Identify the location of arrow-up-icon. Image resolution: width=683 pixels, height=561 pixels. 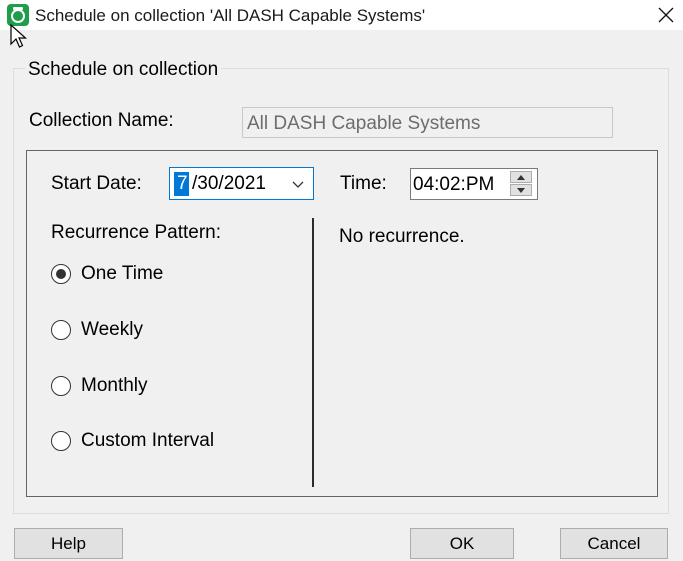
(521, 177).